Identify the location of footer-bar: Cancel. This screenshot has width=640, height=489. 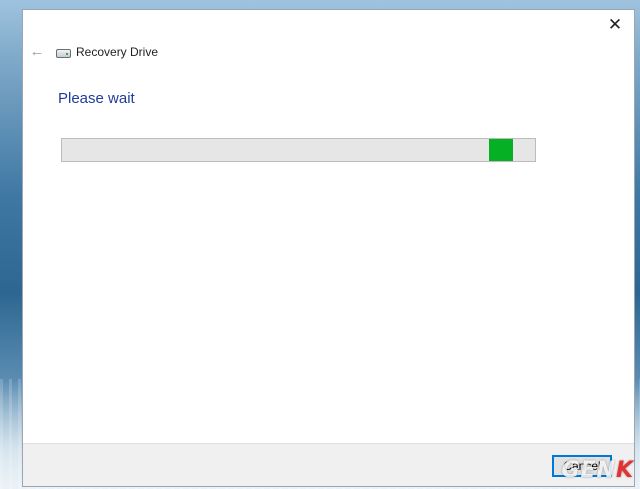
(328, 464).